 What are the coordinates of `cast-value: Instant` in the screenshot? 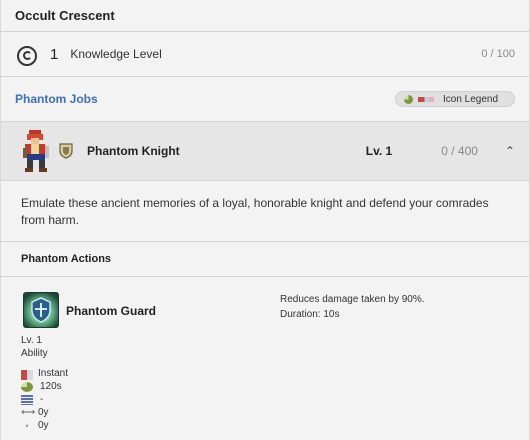 It's located at (53, 373).